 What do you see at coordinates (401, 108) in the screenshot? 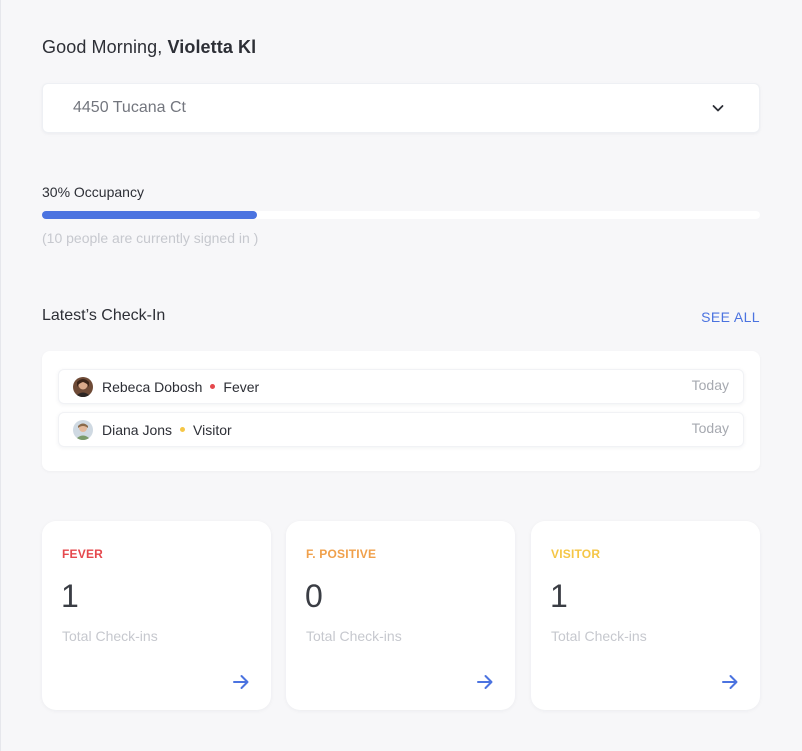
I see `location-select: 4450 Tucana Ct` at bounding box center [401, 108].